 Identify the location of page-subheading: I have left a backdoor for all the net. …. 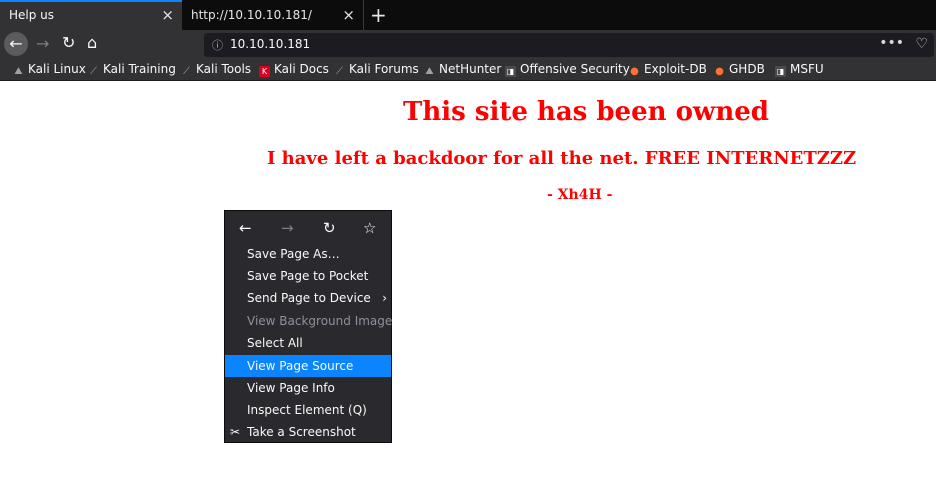
(562, 158).